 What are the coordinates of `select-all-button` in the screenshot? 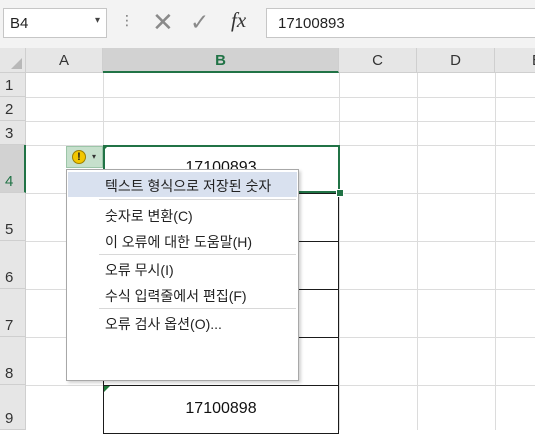 It's located at (13, 60).